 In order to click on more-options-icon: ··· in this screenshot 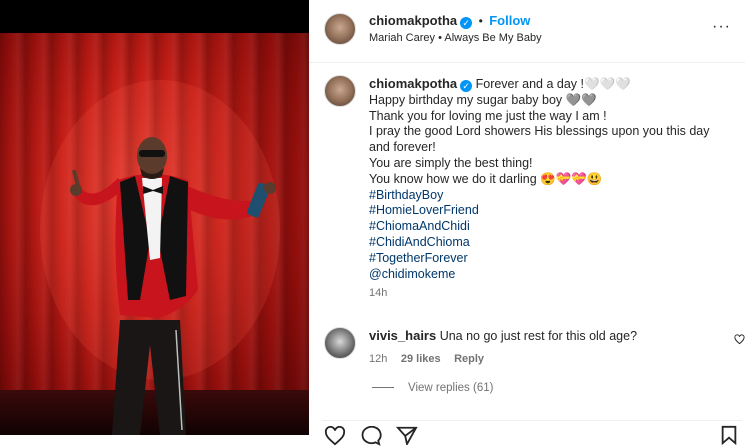, I will do `click(721, 27)`.